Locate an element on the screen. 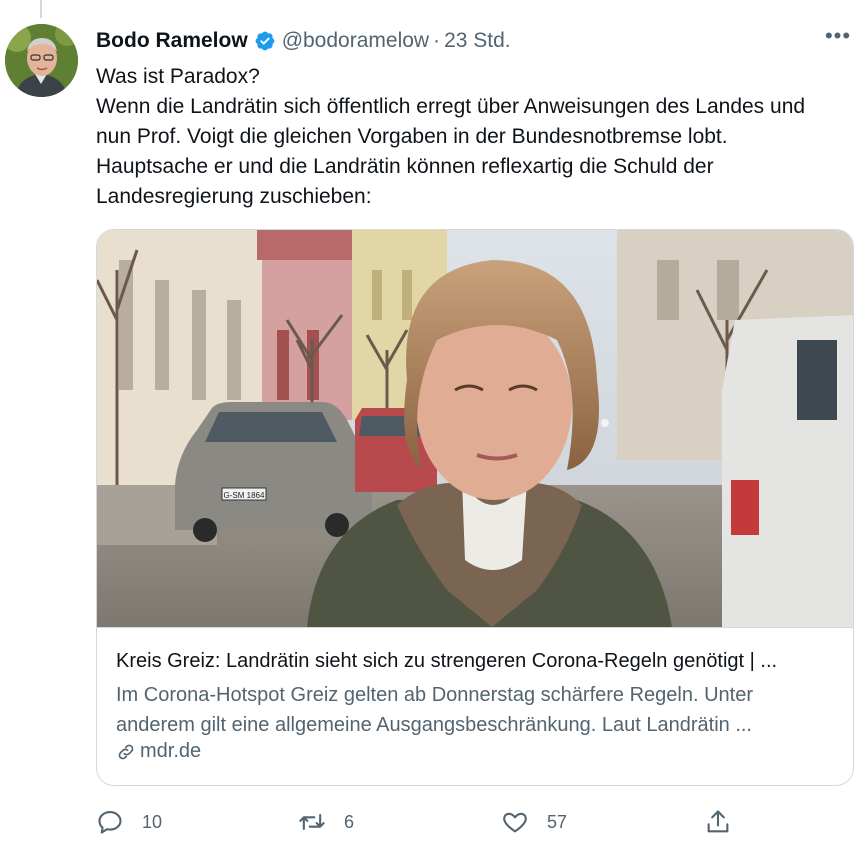 This screenshot has height=844, width=862. card-domain: mdr.de is located at coordinates (158, 751).